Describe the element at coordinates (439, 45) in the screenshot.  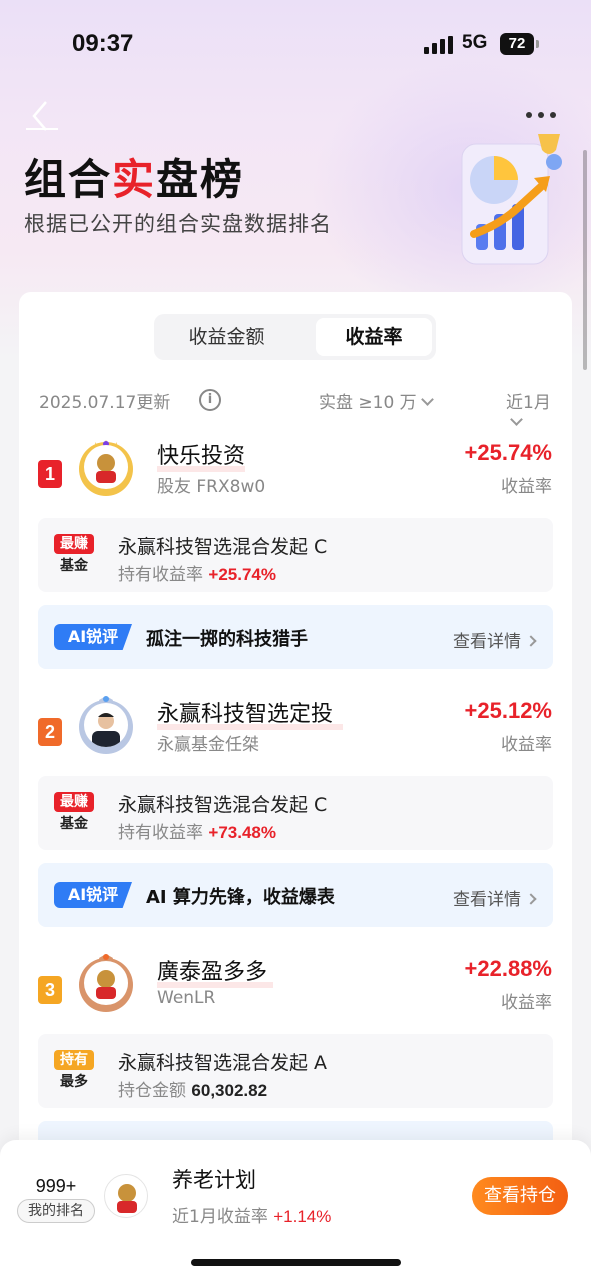
I see `signal-icon` at that location.